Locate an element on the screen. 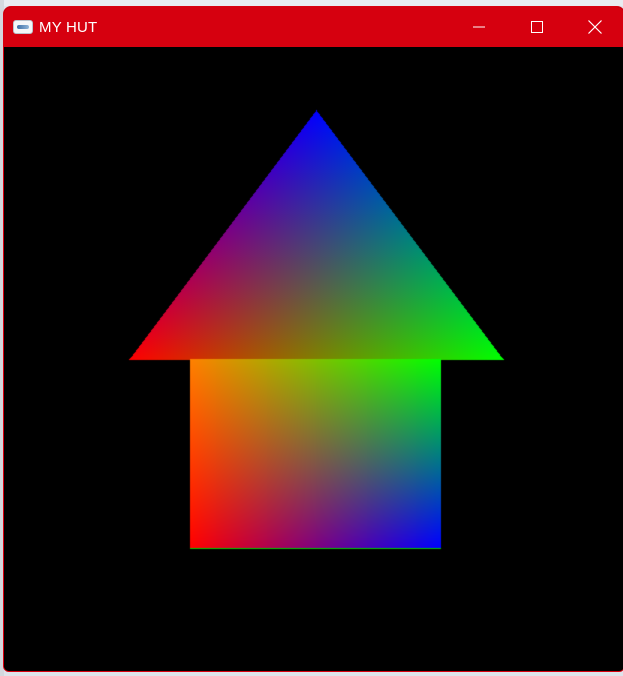 This screenshot has width=623, height=676. window-controls is located at coordinates (536, 27).